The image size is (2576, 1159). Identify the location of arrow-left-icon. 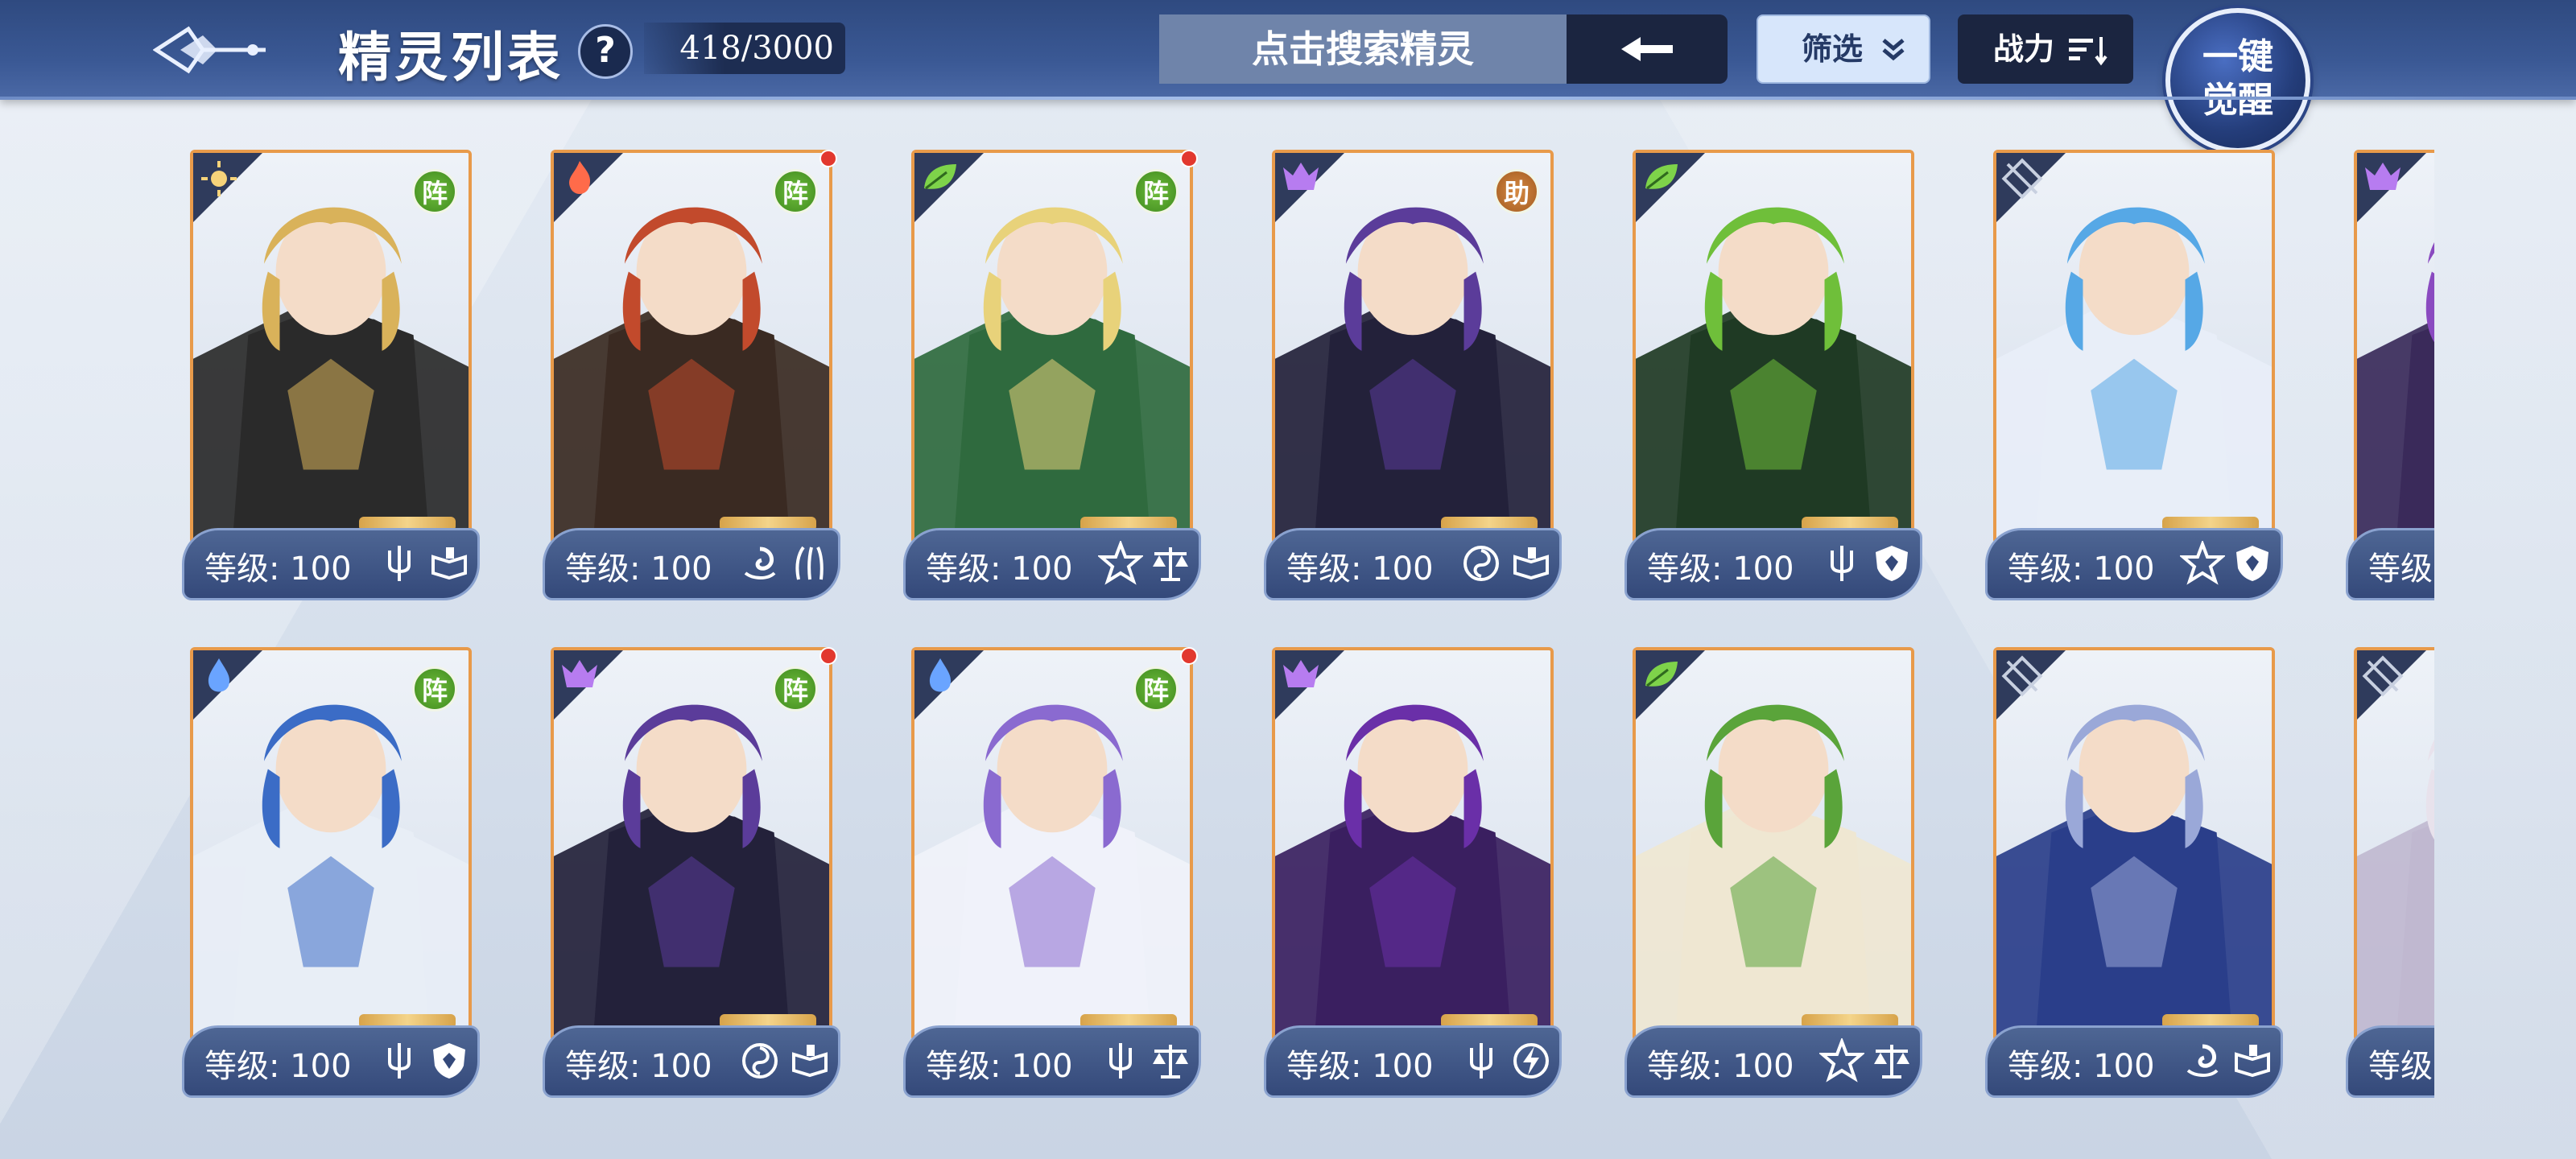
(1647, 49).